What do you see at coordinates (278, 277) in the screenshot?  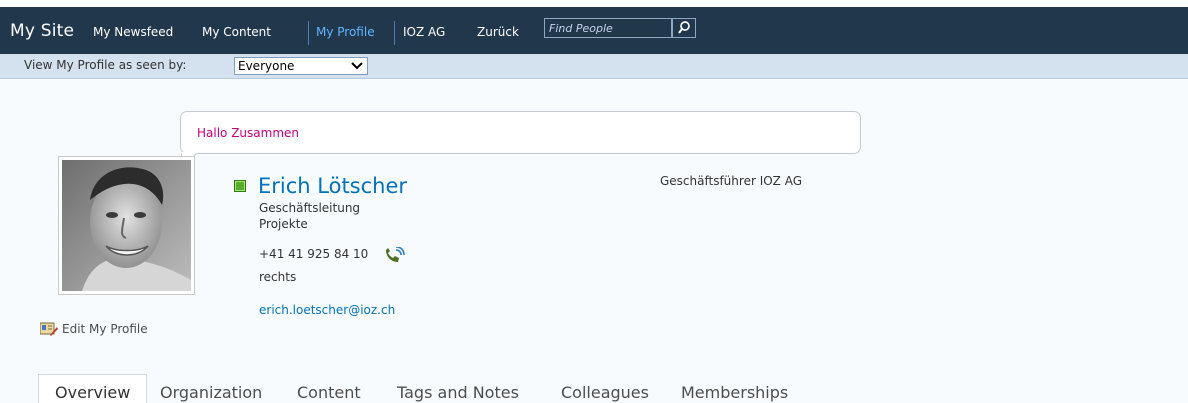 I see `profile-location: rechts` at bounding box center [278, 277].